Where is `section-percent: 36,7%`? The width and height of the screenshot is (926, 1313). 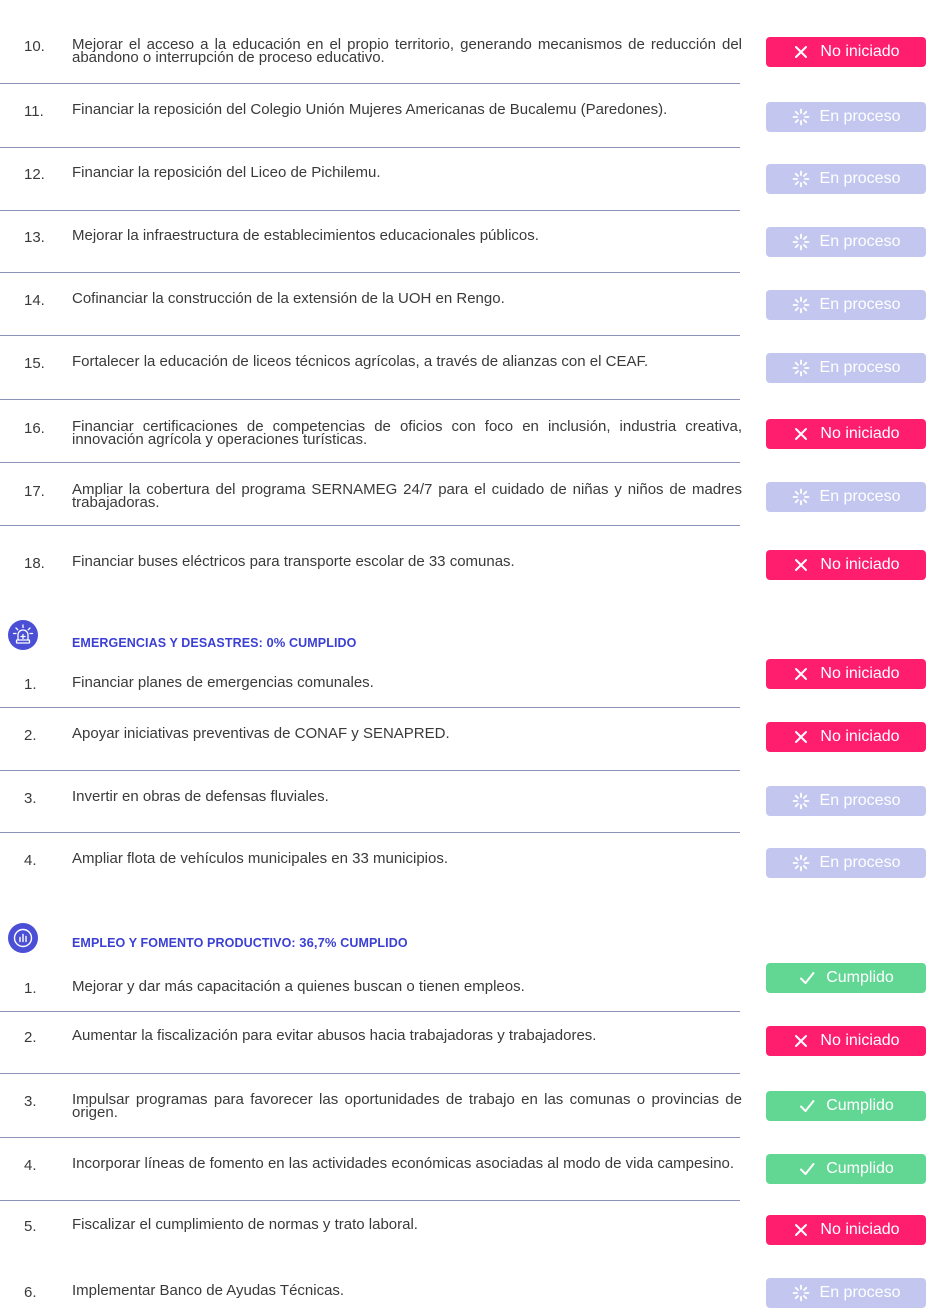
section-percent: 36,7% is located at coordinates (318, 942).